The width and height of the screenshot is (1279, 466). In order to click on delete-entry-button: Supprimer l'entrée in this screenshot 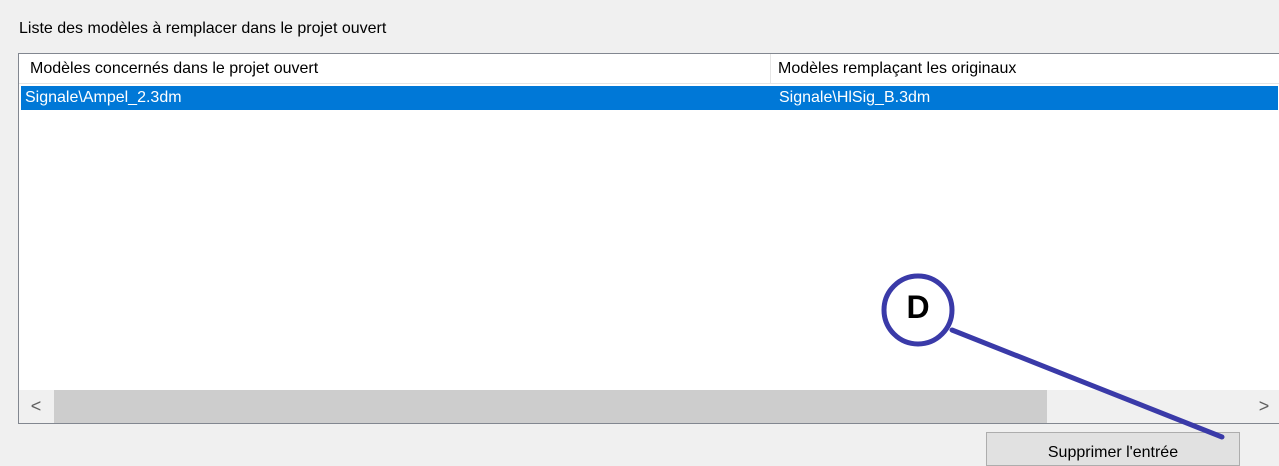, I will do `click(1113, 449)`.